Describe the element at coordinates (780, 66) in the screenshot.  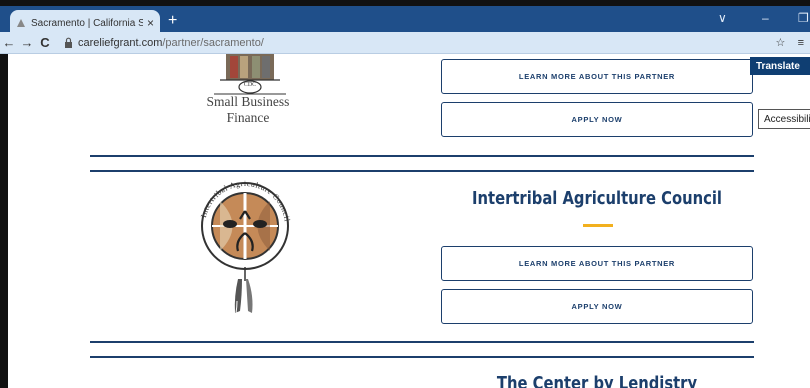
I see `translate-widget-button: Translate` at that location.